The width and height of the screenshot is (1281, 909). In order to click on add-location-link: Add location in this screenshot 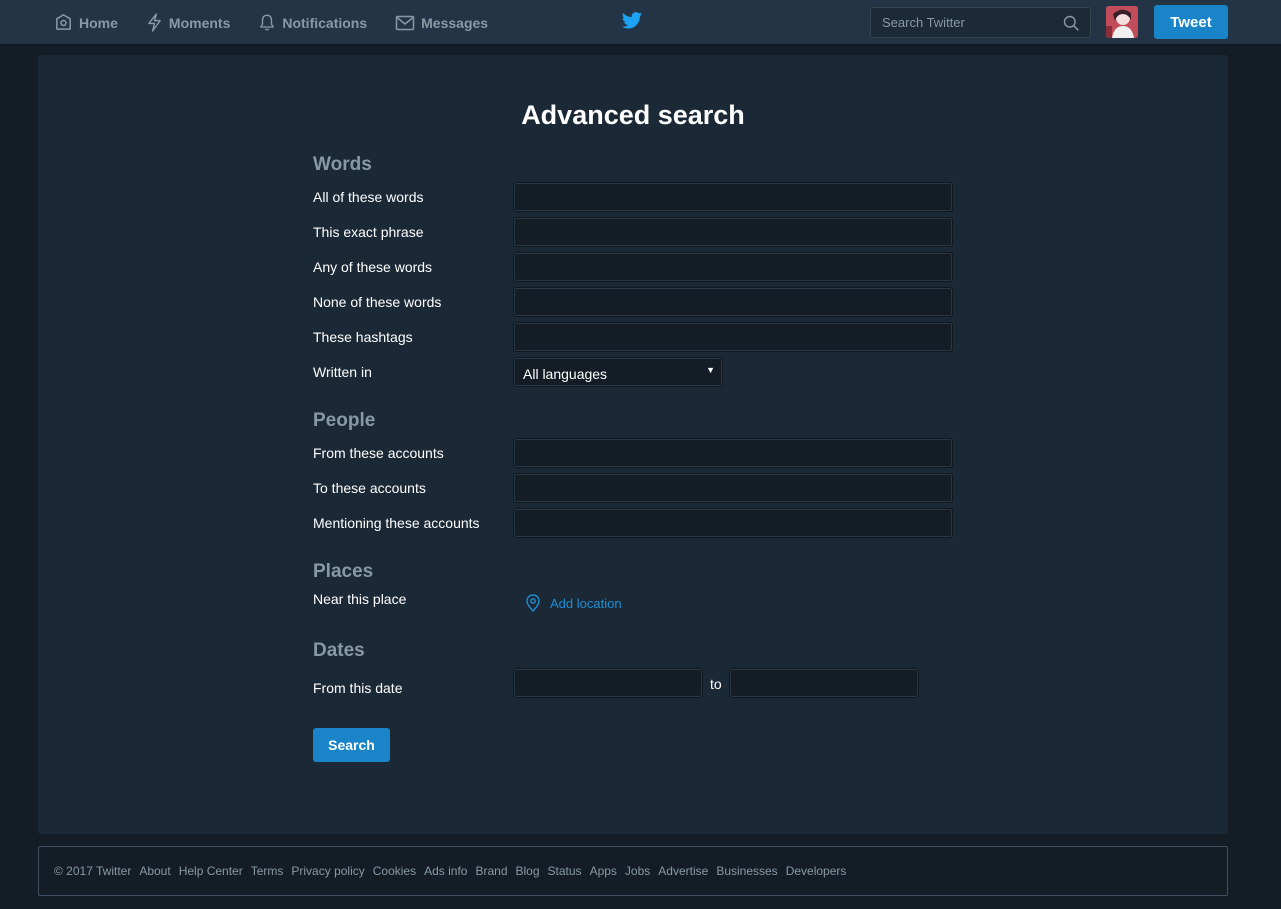, I will do `click(573, 603)`.